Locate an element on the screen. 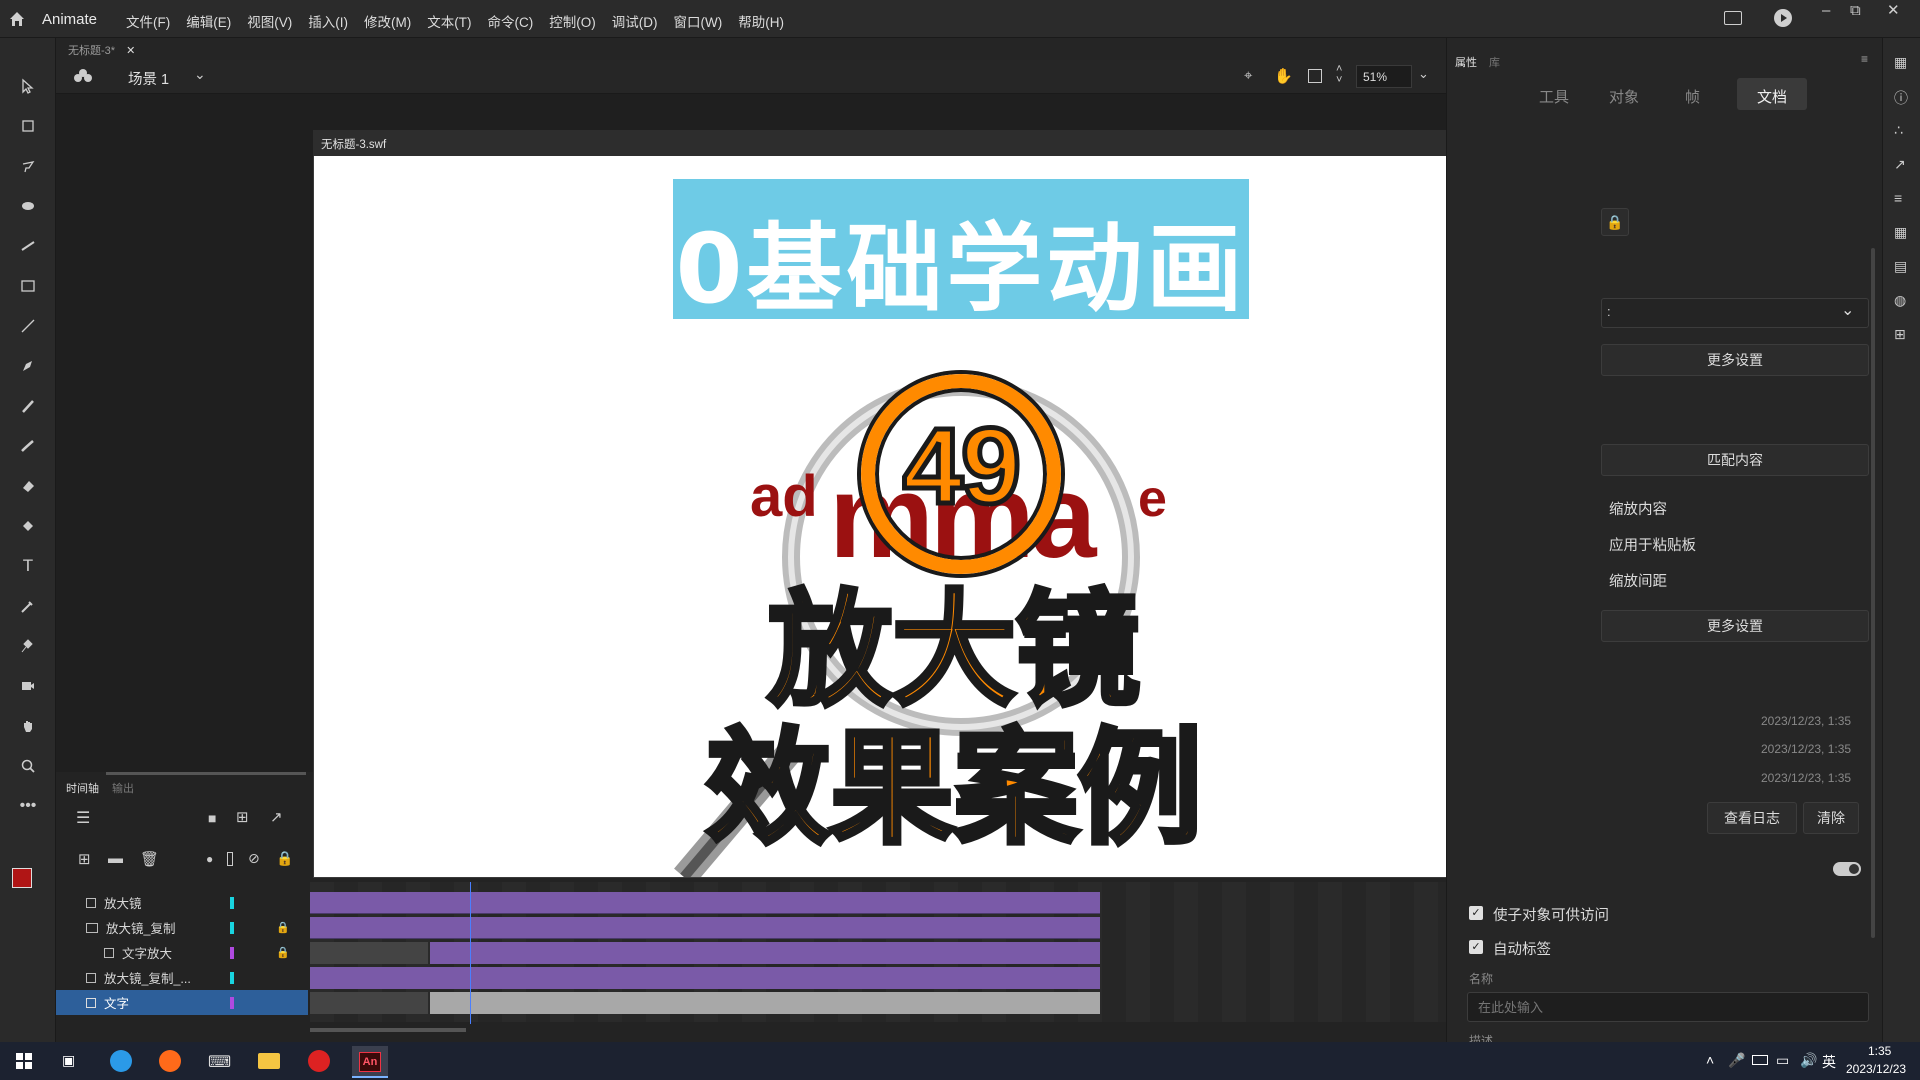  accessibility-toggle is located at coordinates (1847, 869).